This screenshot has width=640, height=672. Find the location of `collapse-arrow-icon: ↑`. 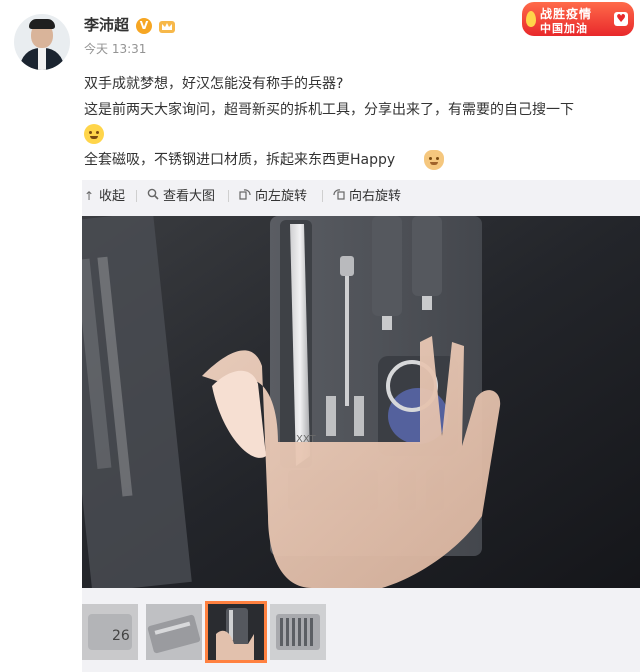

collapse-arrow-icon: ↑ is located at coordinates (89, 196).